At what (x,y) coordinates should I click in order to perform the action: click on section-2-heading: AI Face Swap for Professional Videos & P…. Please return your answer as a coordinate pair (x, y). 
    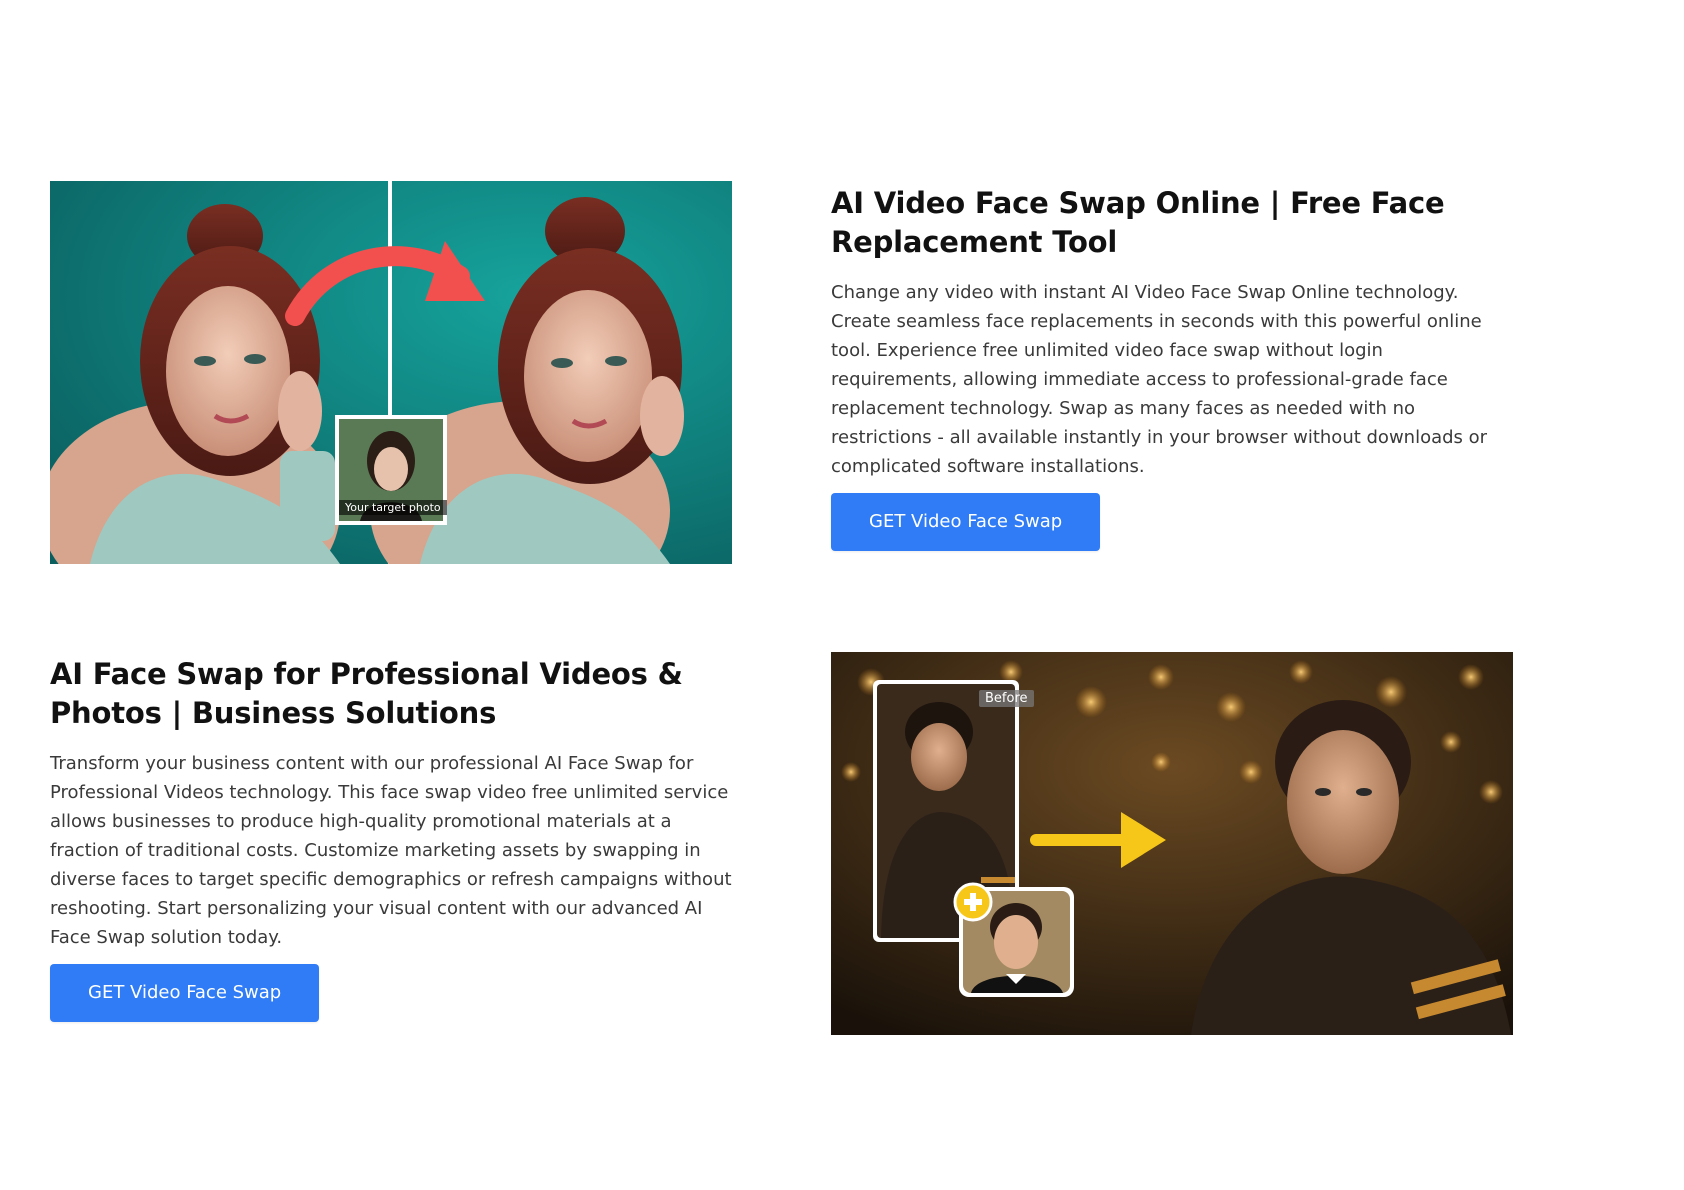
    Looking at the image, I should click on (366, 693).